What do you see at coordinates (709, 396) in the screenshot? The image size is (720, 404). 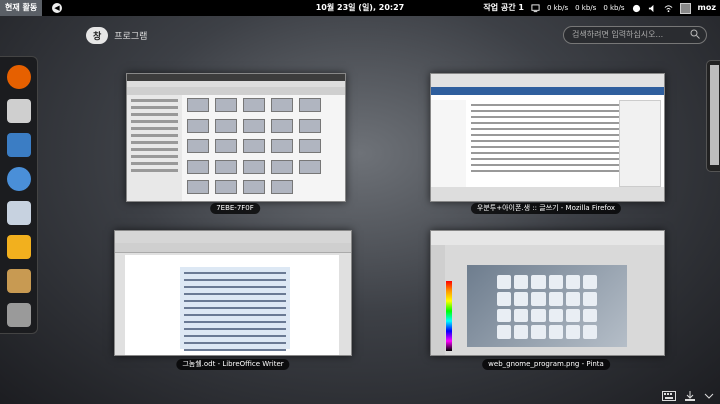 I see `chevron-down-icon` at bounding box center [709, 396].